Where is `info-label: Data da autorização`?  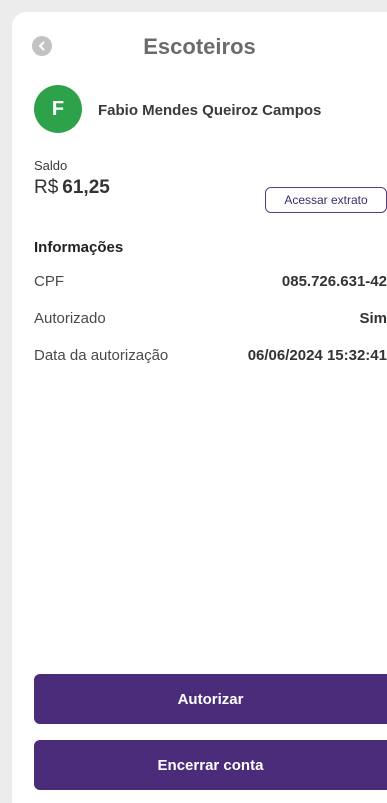
info-label: Data da autorização is located at coordinates (101, 355).